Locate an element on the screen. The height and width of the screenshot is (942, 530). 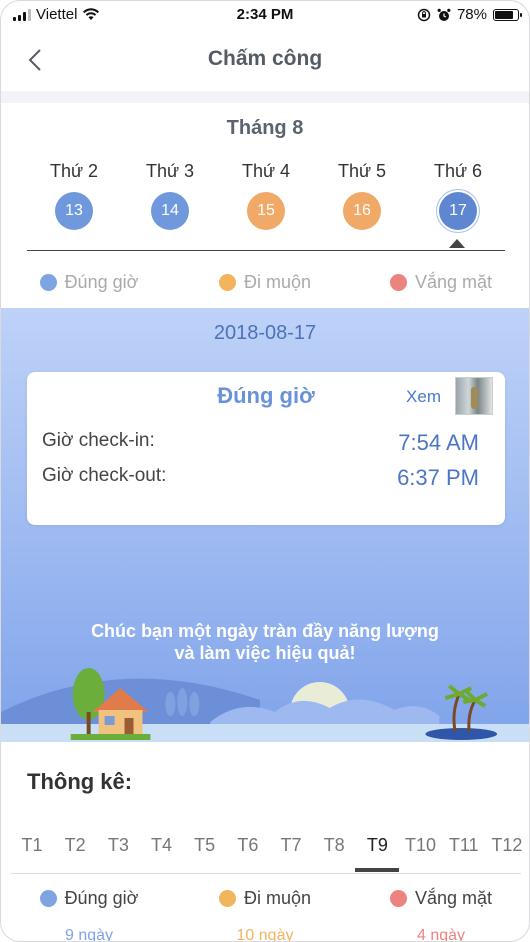
tab-month-3: T3 is located at coordinates (118, 845).